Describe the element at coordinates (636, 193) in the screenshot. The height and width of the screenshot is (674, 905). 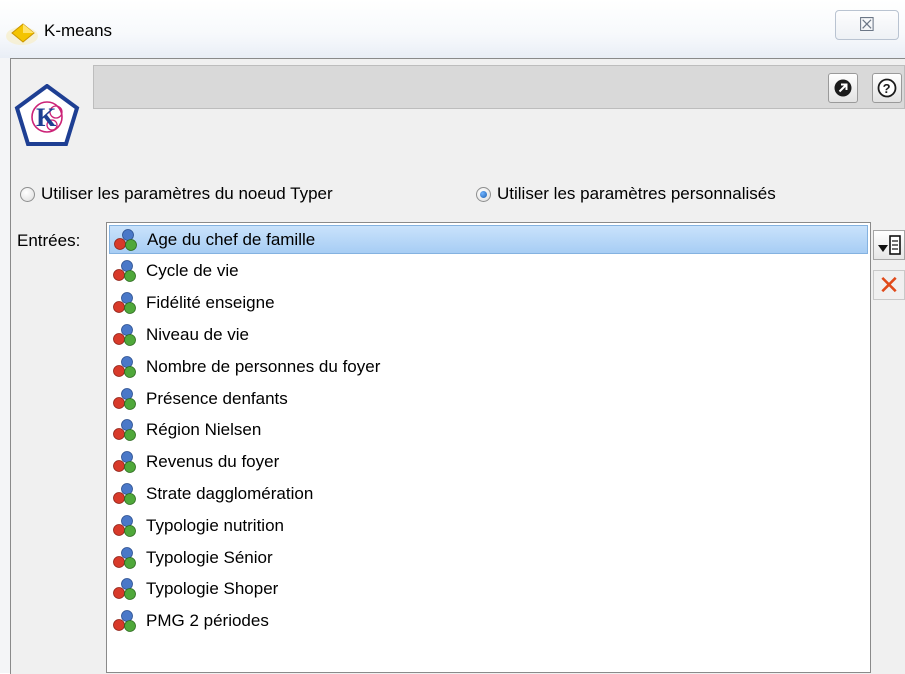
I see `radio-label: Utiliser les paramètres personnalisés` at that location.